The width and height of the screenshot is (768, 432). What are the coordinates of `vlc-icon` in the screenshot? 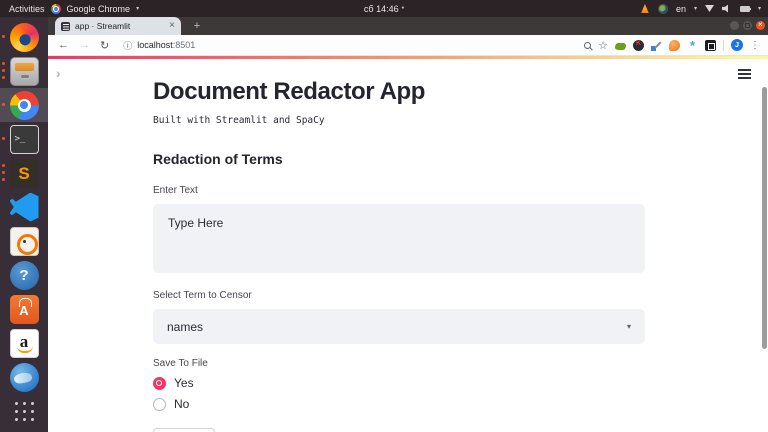 It's located at (645, 8).